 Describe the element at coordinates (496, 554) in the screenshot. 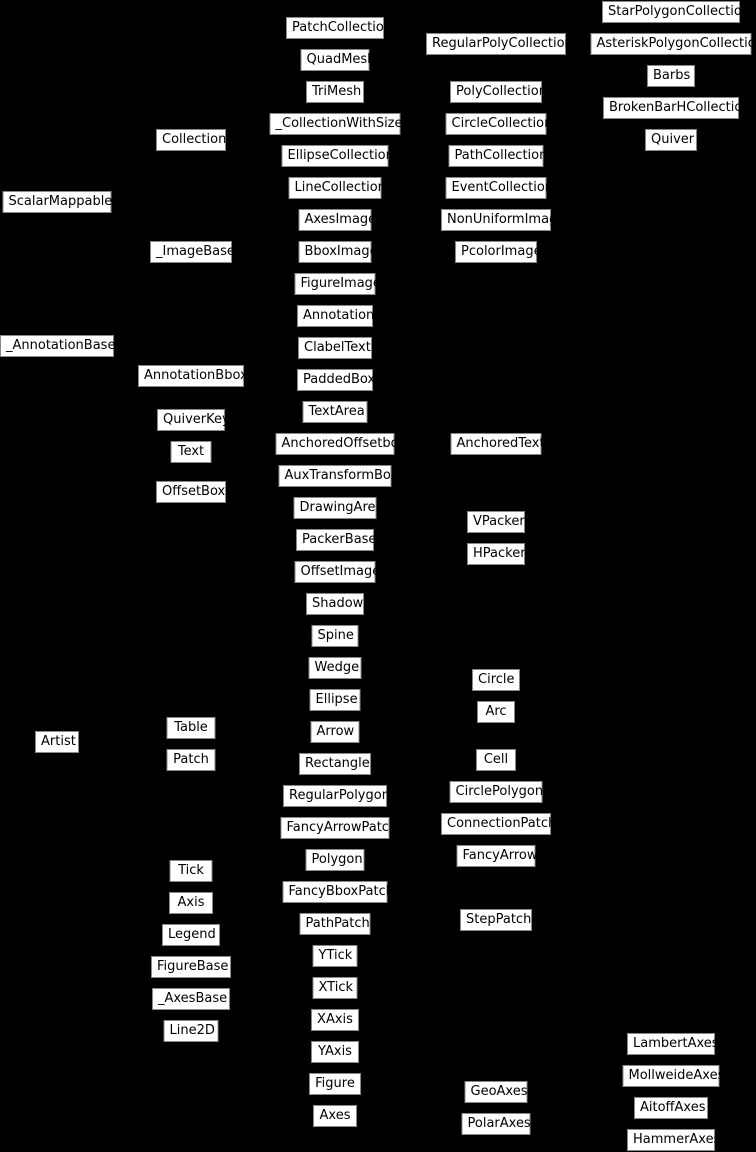

I see `class-node: HPacker` at that location.